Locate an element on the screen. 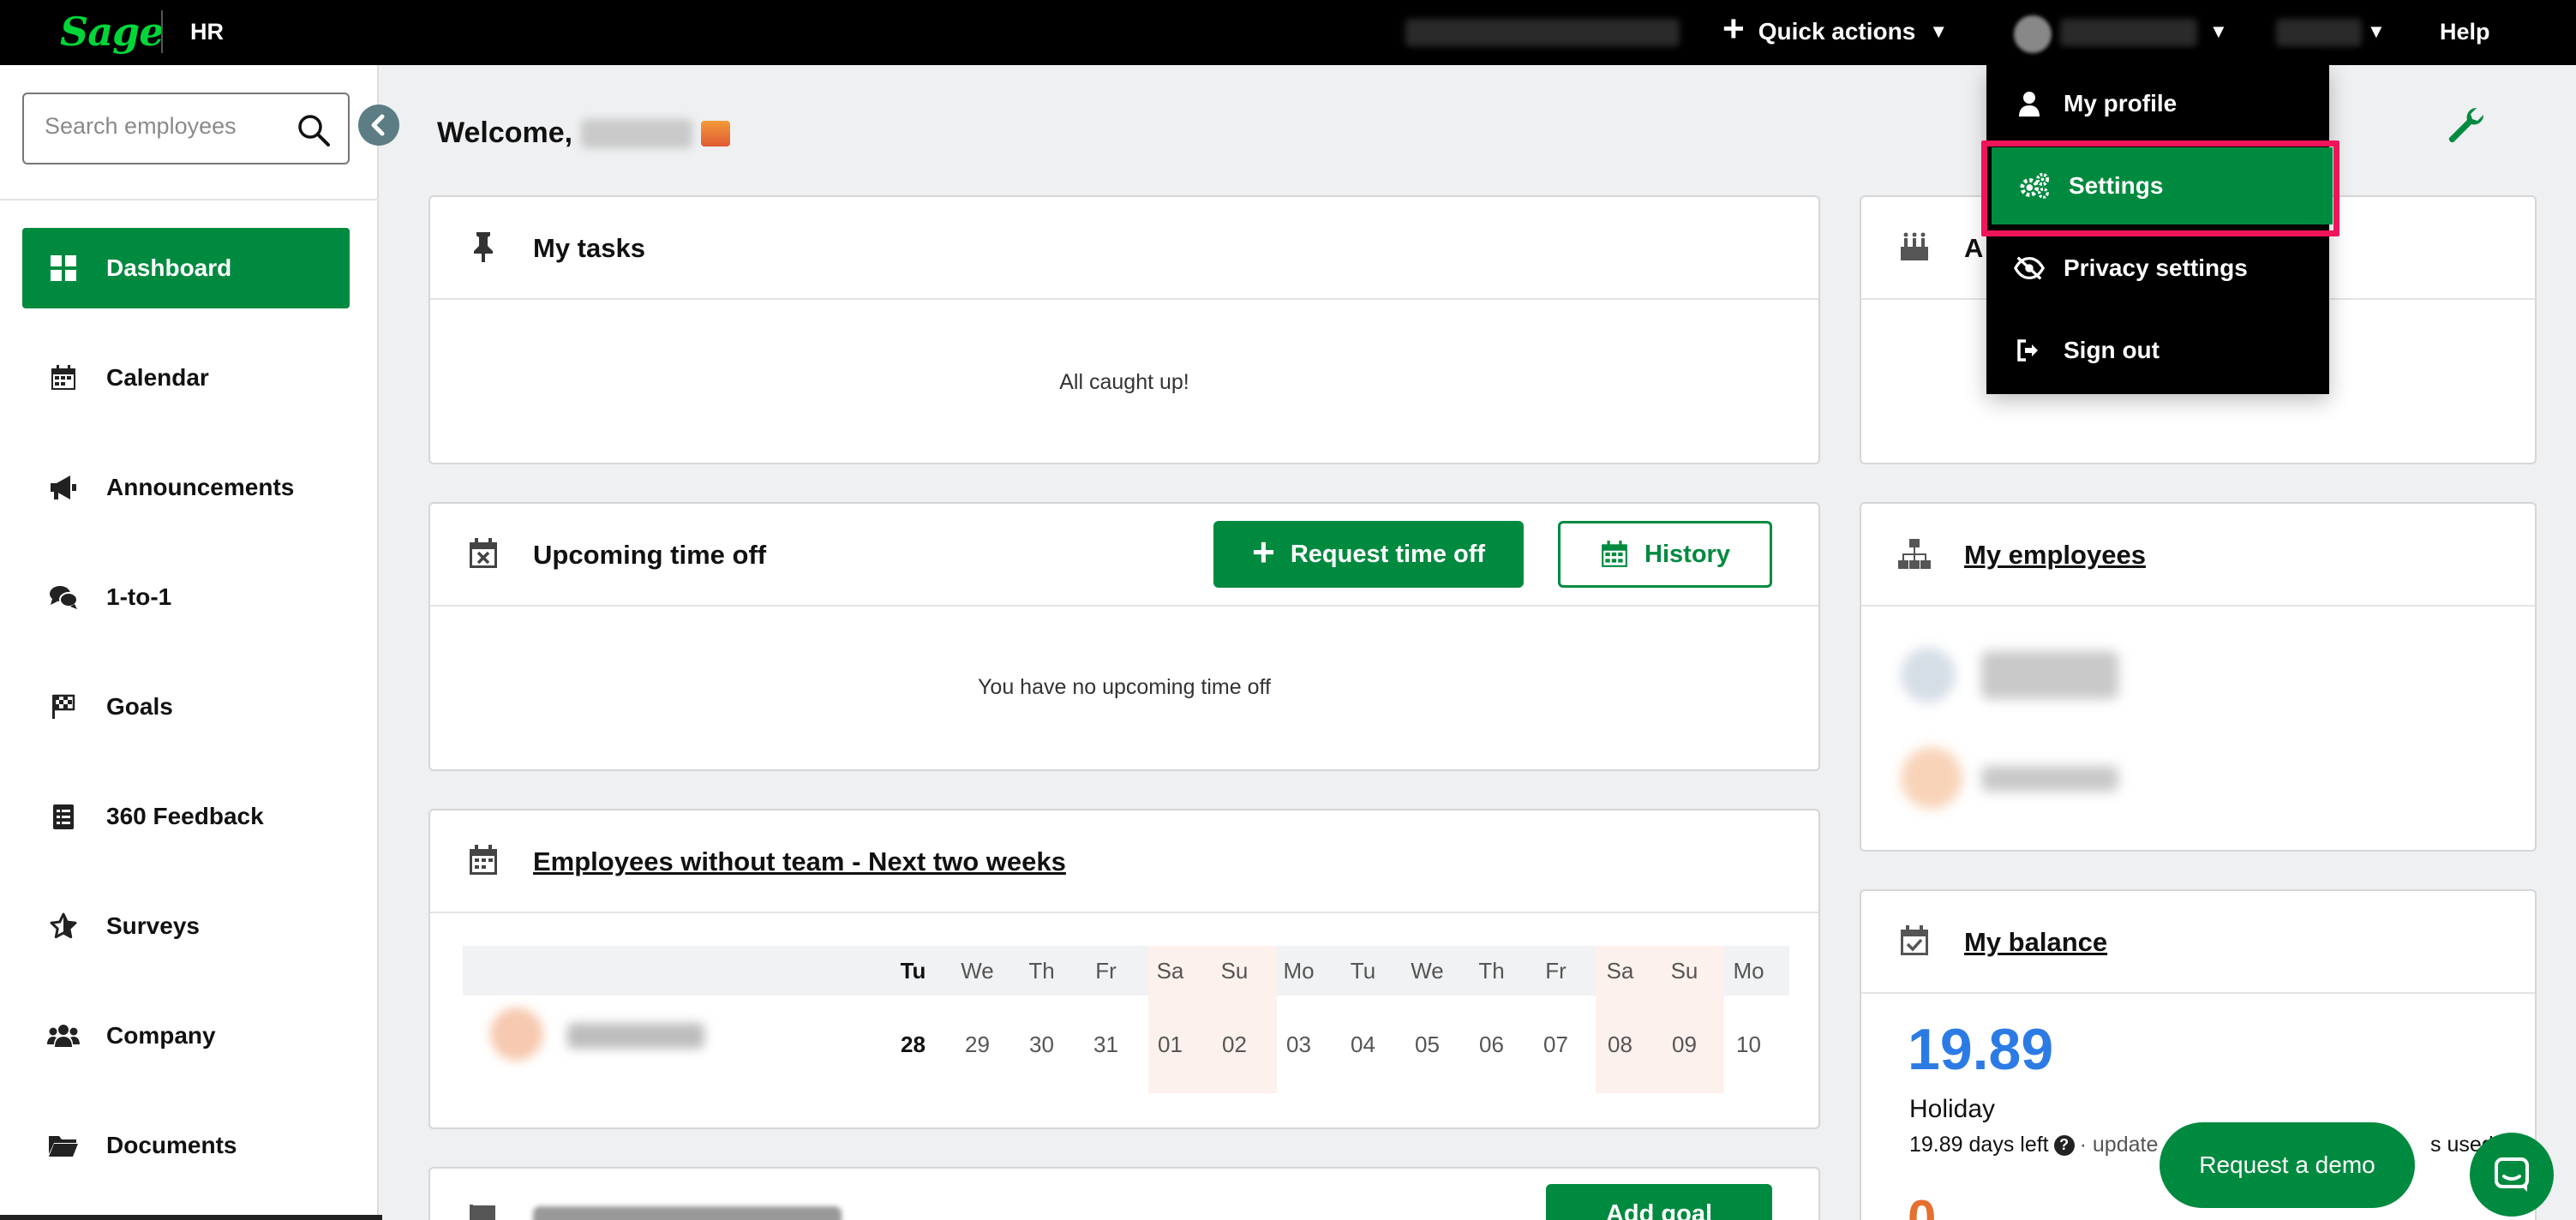 This screenshot has height=1220, width=2576. sidebar-item-360-feedback: 360 Feedback is located at coordinates (186, 816).